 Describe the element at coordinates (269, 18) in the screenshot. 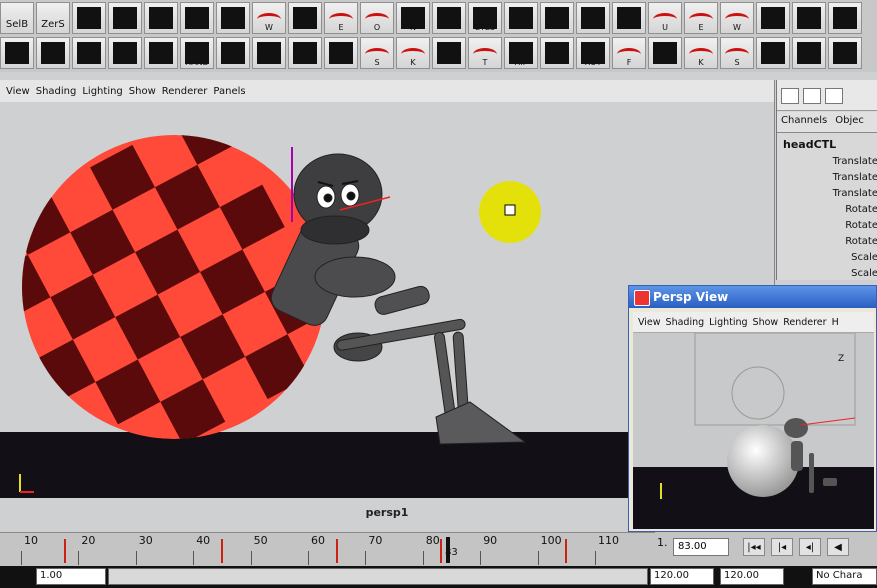

I see `mouth-w-tool: W` at that location.